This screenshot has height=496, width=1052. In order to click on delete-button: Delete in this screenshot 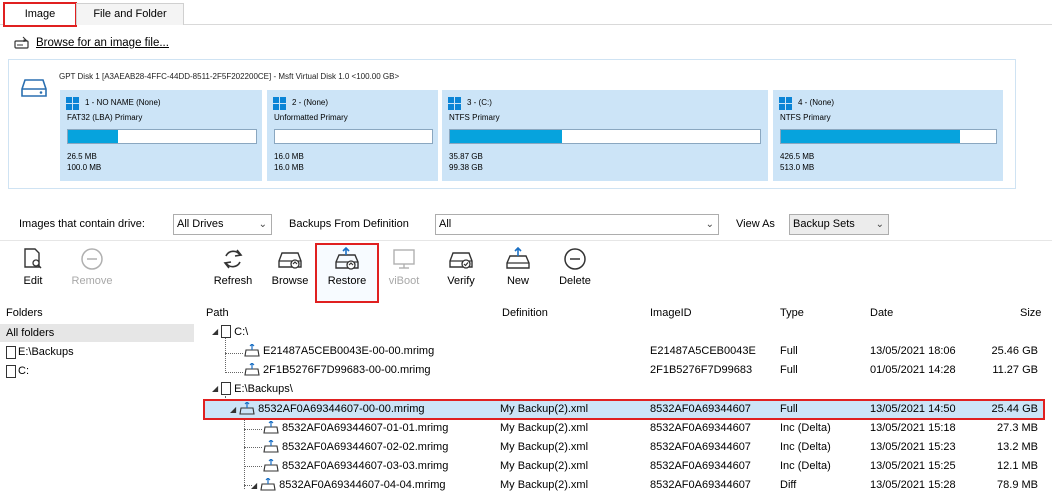, I will do `click(575, 272)`.